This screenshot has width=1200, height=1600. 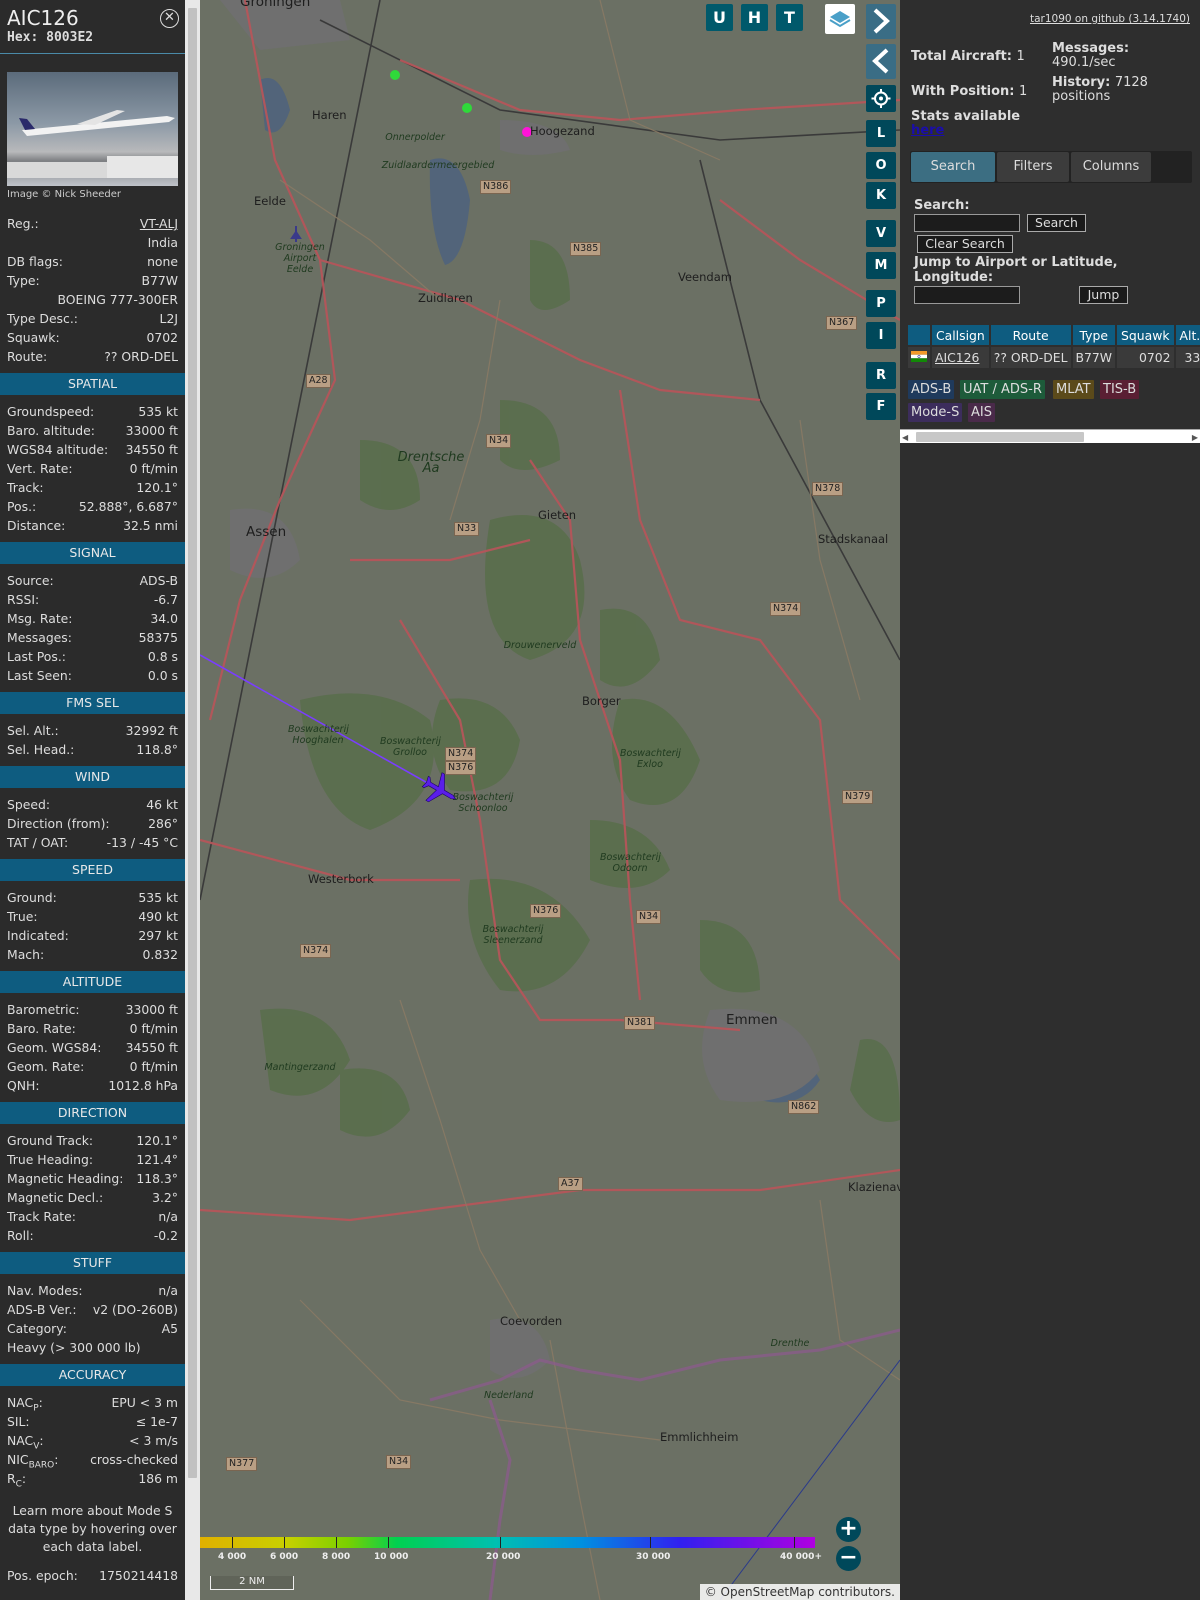 What do you see at coordinates (1186, 335) in the screenshot?
I see `col-altitude: Alt. (ft)` at bounding box center [1186, 335].